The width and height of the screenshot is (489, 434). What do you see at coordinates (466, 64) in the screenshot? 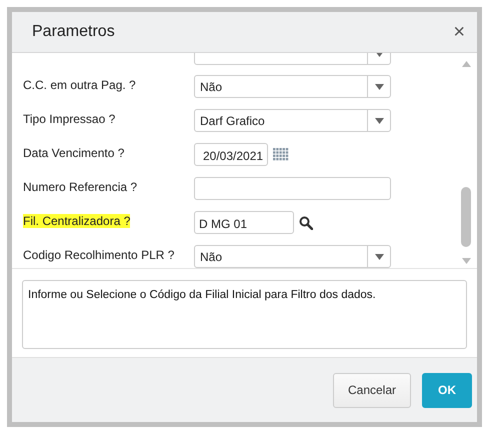
I see `scroll-up-icon` at bounding box center [466, 64].